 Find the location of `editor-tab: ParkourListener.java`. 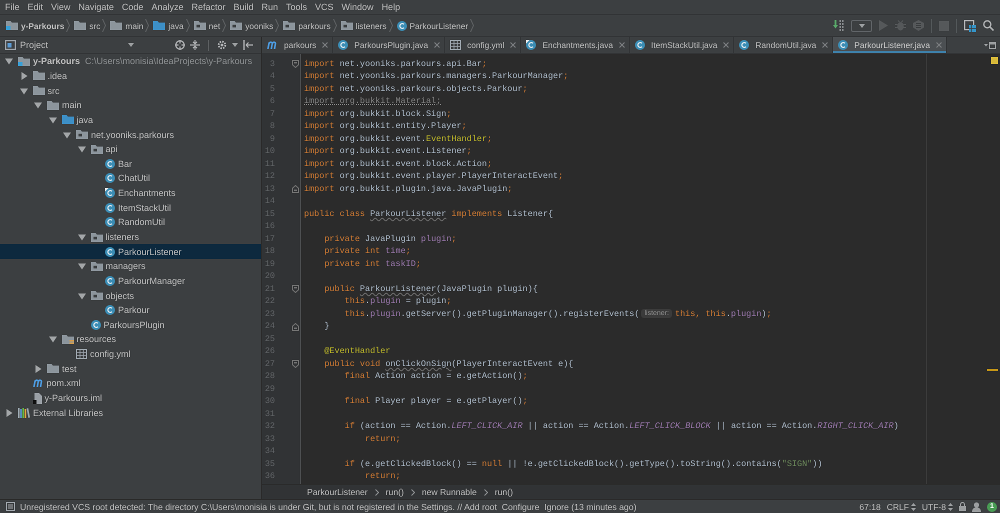

editor-tab: ParkourListener.java is located at coordinates (890, 45).